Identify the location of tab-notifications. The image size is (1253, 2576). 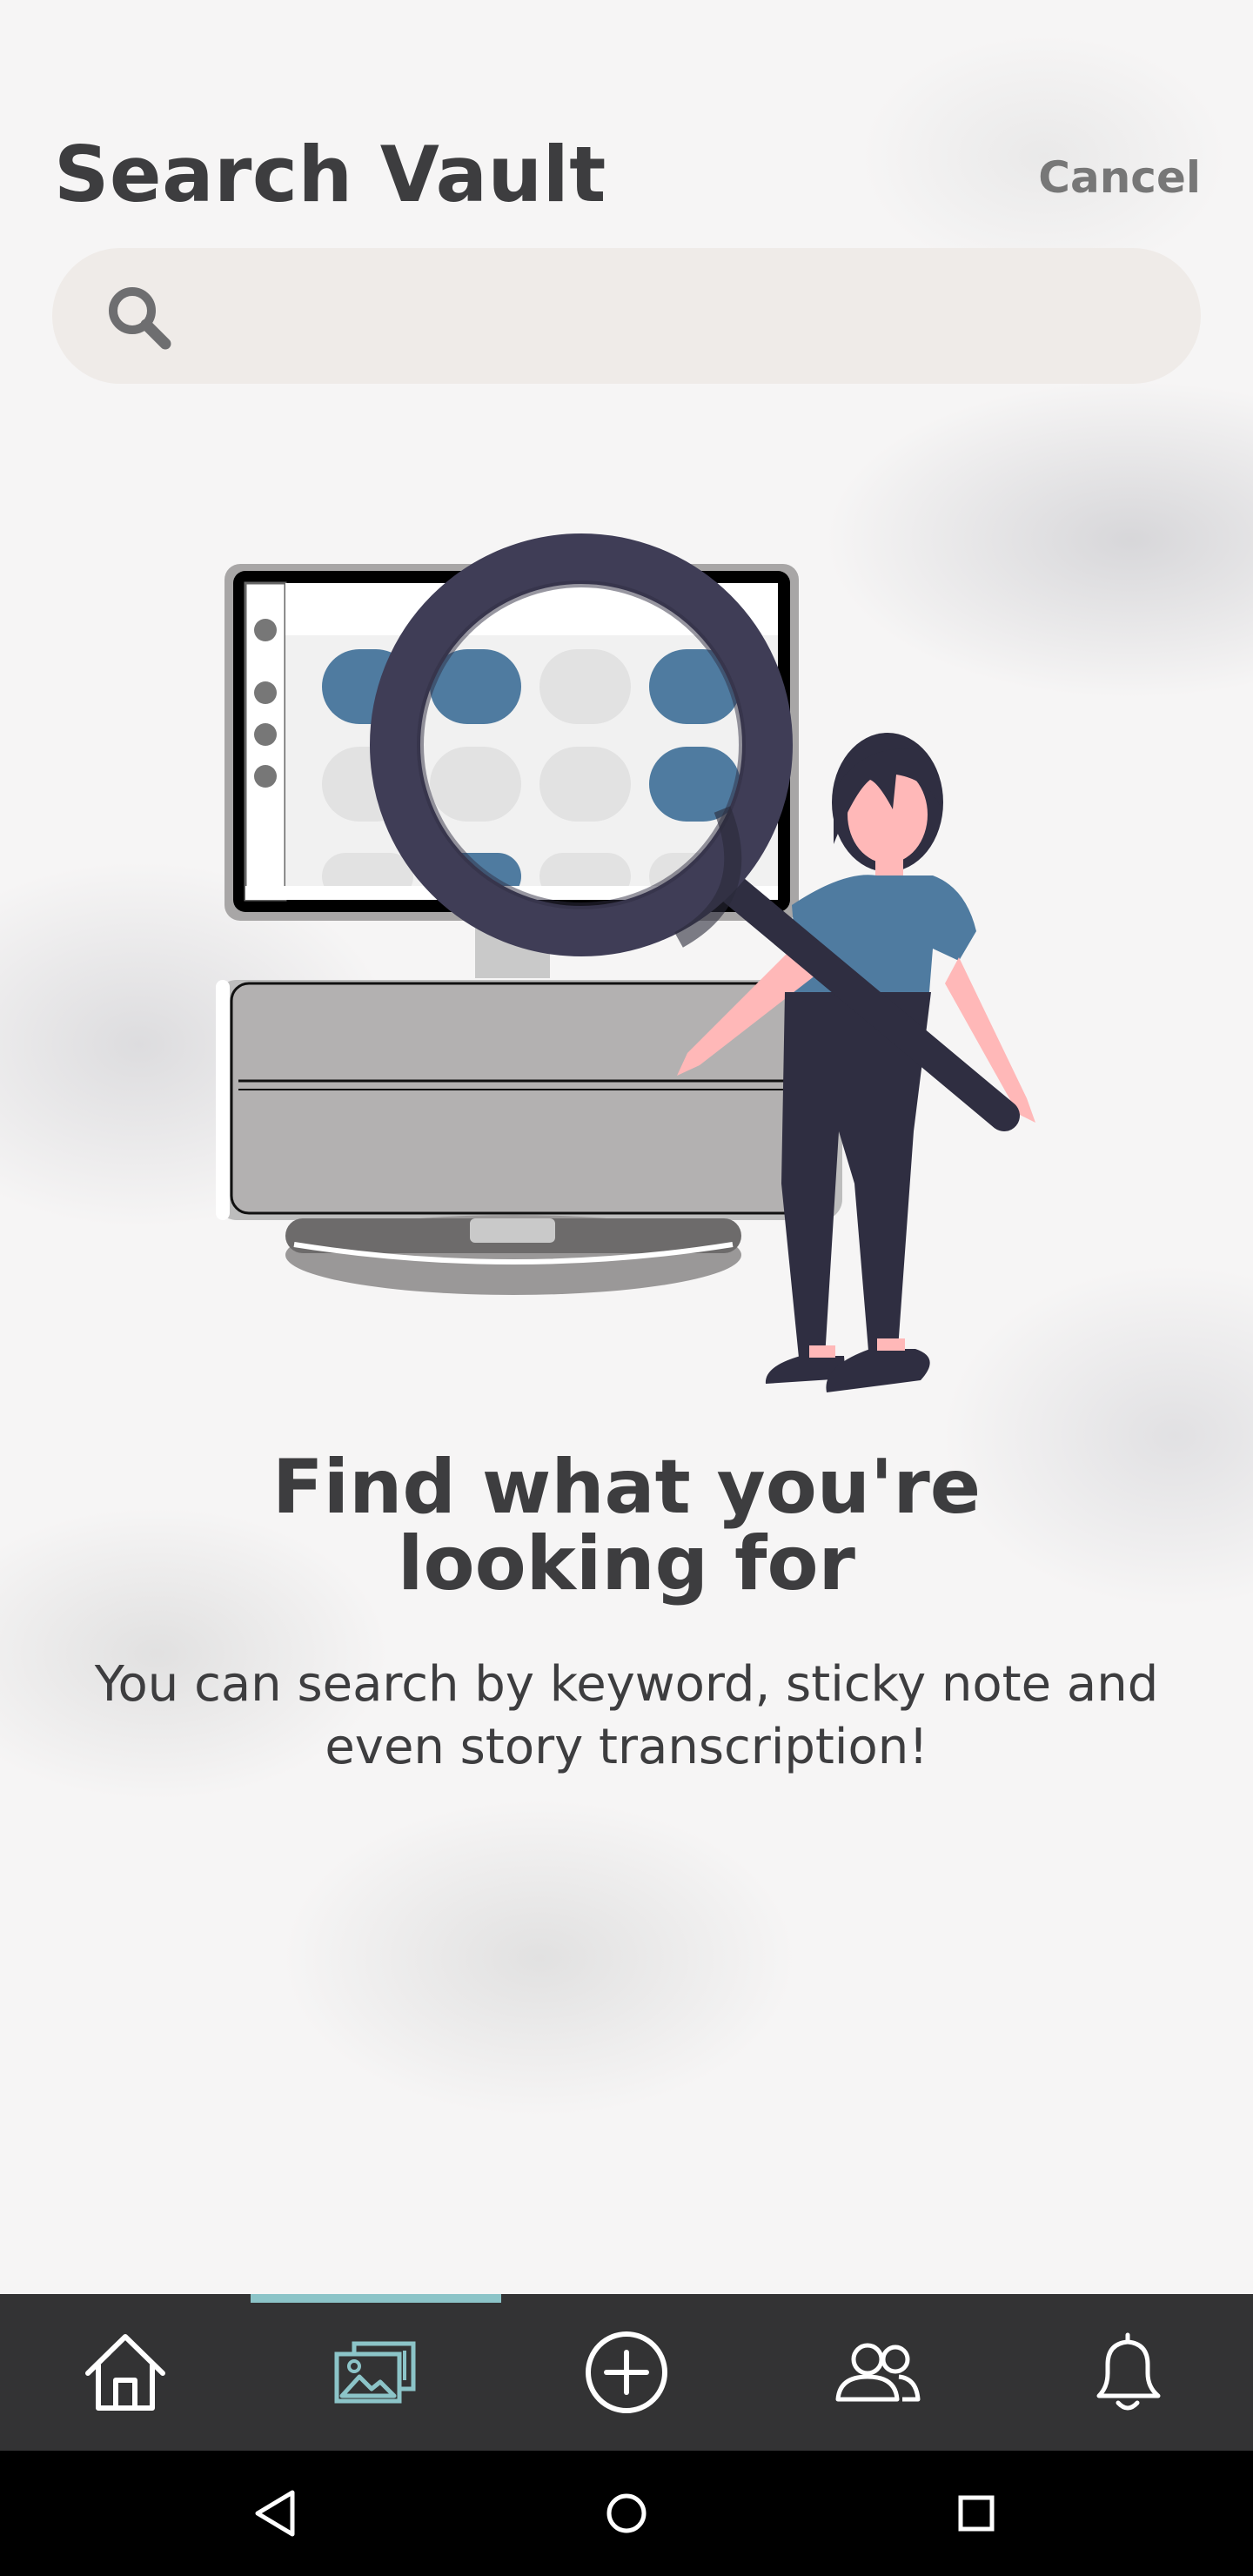
(1127, 2372).